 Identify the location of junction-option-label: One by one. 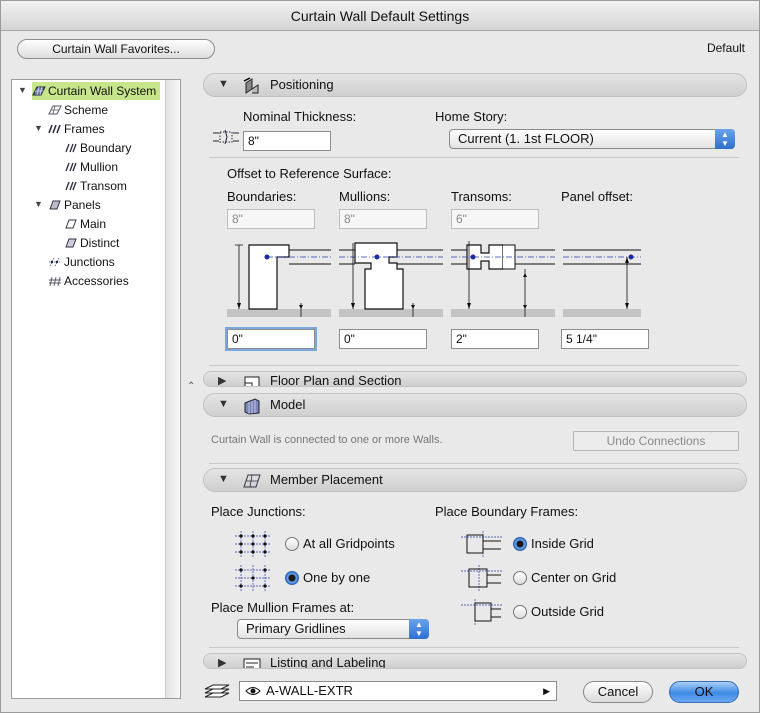
(337, 577).